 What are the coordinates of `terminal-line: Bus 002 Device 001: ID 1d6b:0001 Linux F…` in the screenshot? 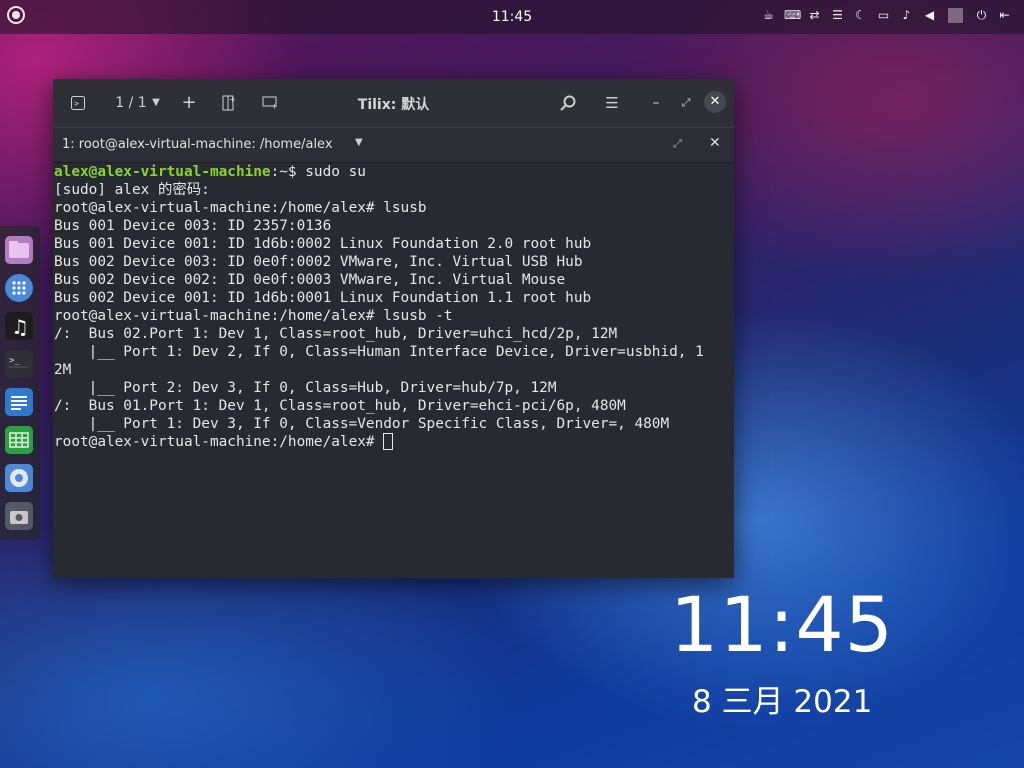 It's located at (323, 298).